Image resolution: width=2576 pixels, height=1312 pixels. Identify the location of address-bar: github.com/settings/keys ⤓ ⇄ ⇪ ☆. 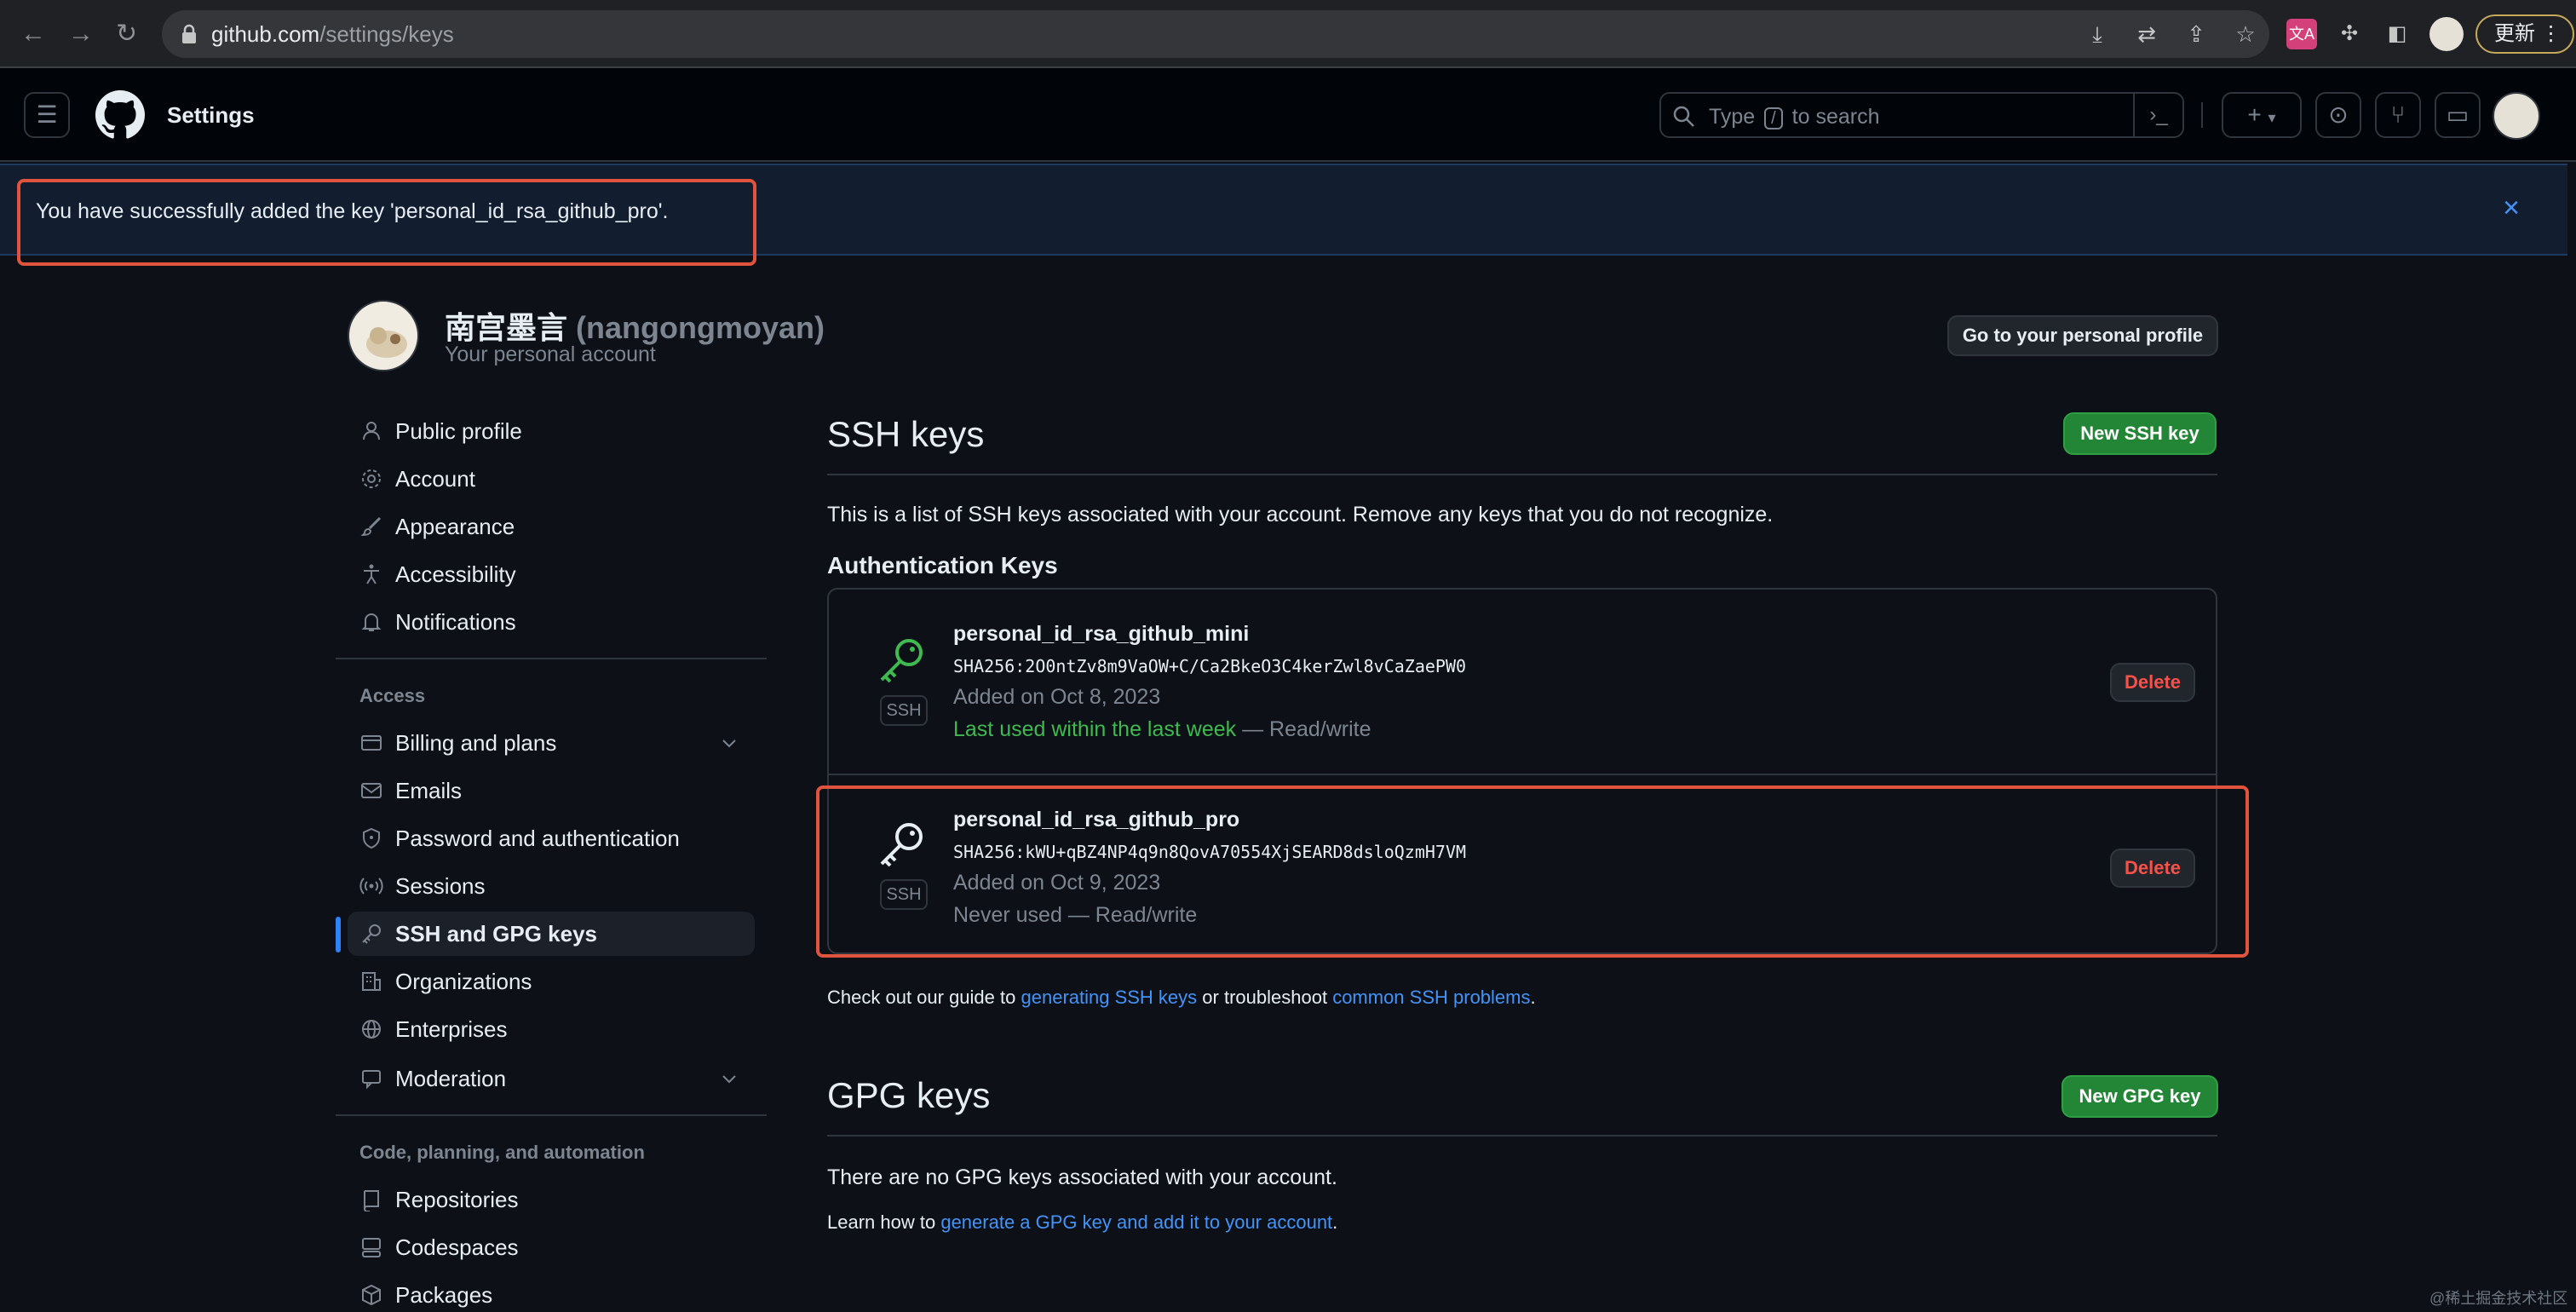
(1216, 34).